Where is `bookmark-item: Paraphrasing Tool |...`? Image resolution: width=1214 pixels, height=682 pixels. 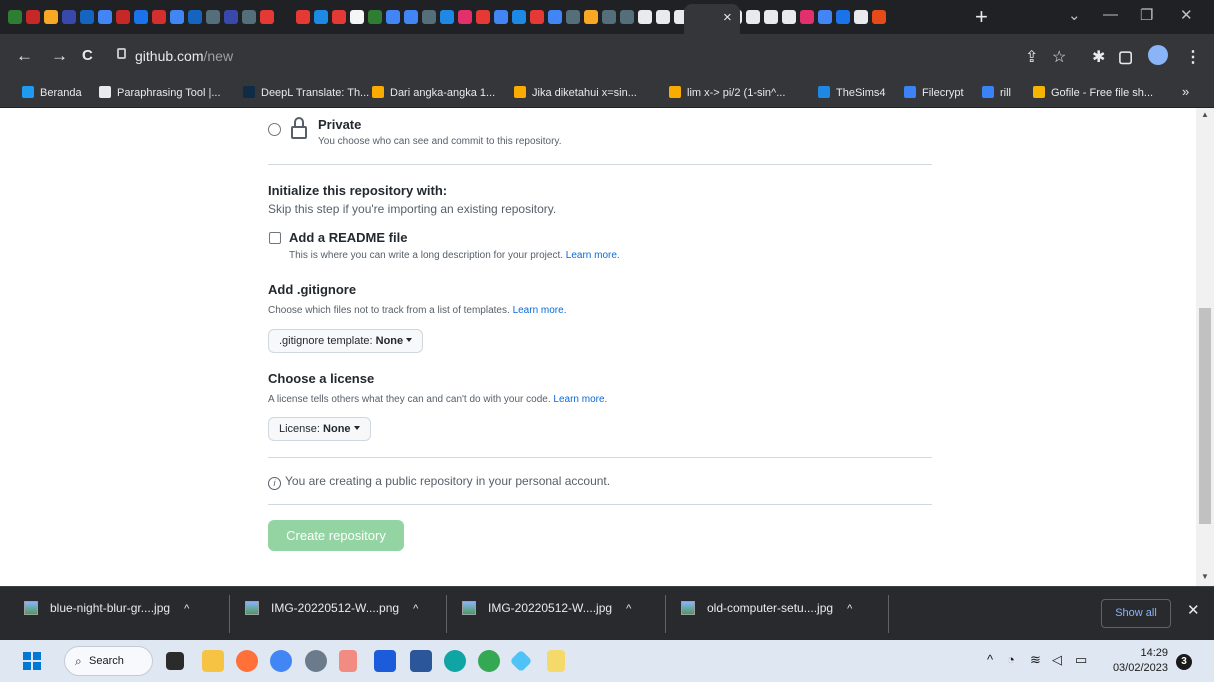 bookmark-item: Paraphrasing Tool |... is located at coordinates (160, 92).